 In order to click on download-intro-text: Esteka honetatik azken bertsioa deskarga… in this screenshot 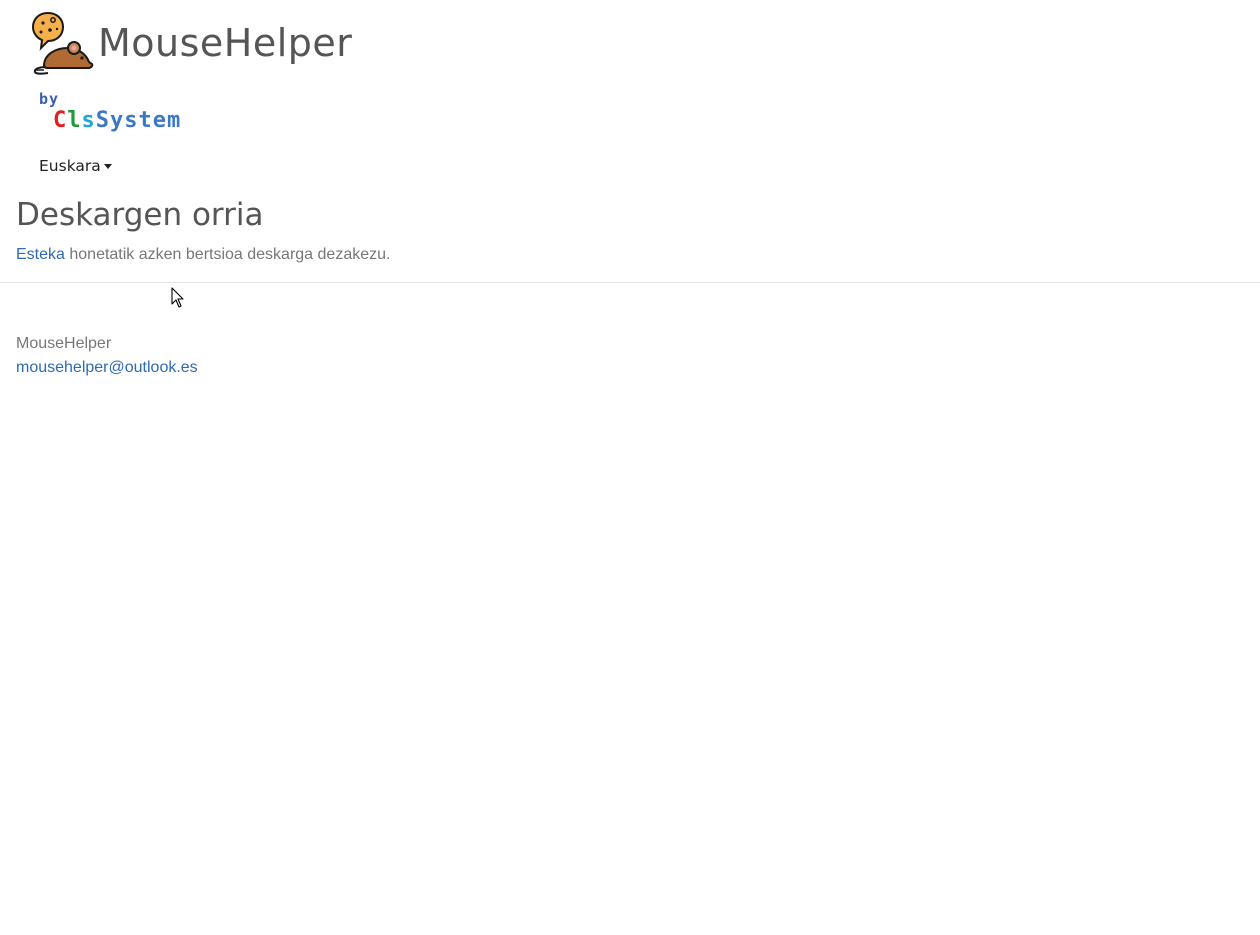, I will do `click(203, 255)`.